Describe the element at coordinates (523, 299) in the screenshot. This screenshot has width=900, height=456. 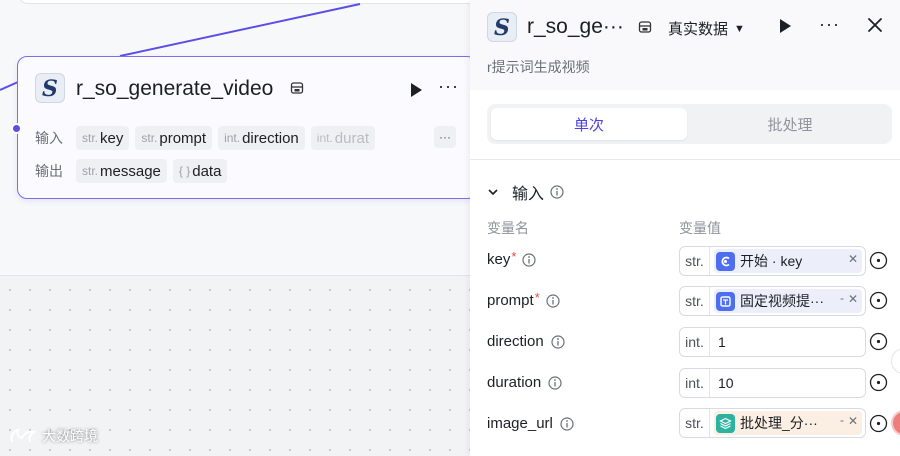
I see `variable-name-prompt: prompt *` at that location.